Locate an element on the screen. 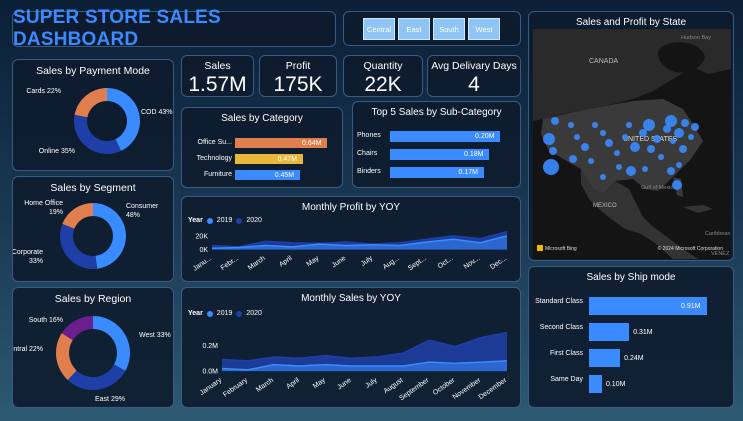 This screenshot has width=743, height=421. kpi-quantity-card: Quantity 22K is located at coordinates (383, 76).